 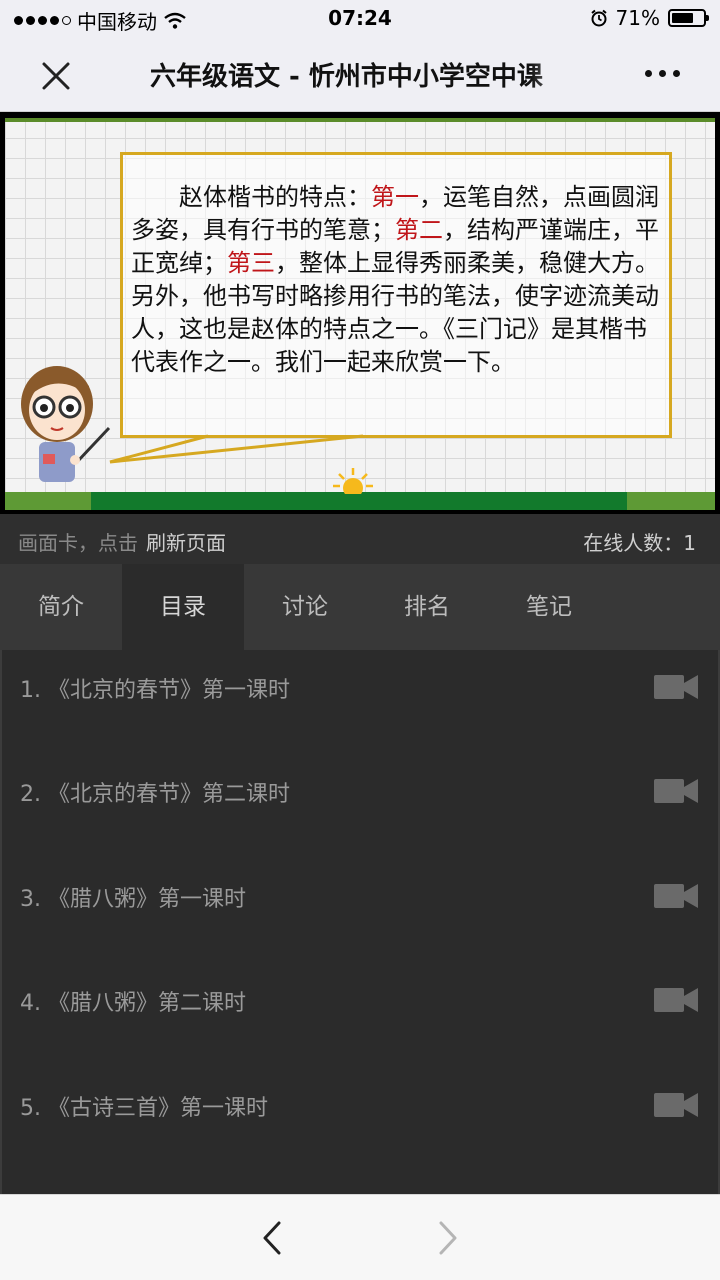 I want to click on lag-hint: 画面卡，点击, so click(x=78, y=543).